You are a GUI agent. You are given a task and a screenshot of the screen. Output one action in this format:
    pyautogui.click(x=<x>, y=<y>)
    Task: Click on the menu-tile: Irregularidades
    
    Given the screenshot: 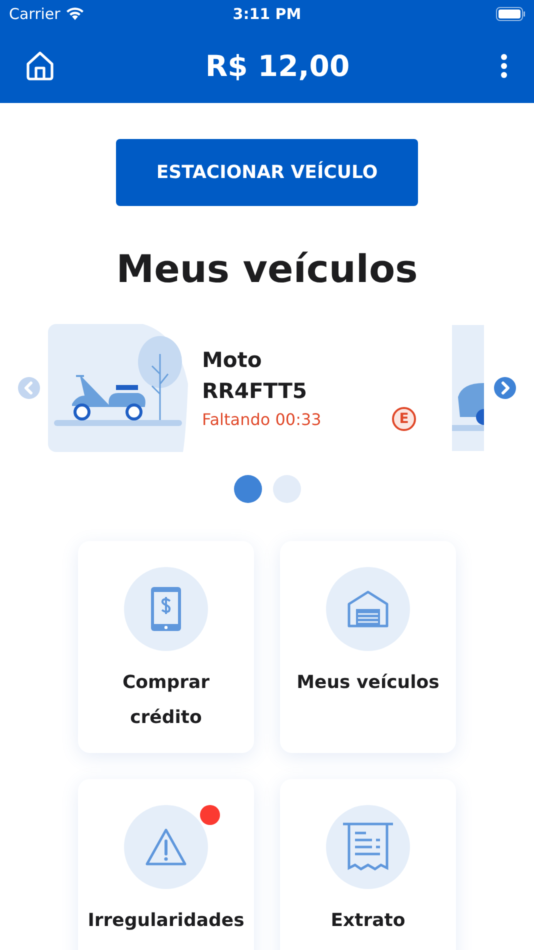 What is the action you would take?
    pyautogui.click(x=166, y=864)
    